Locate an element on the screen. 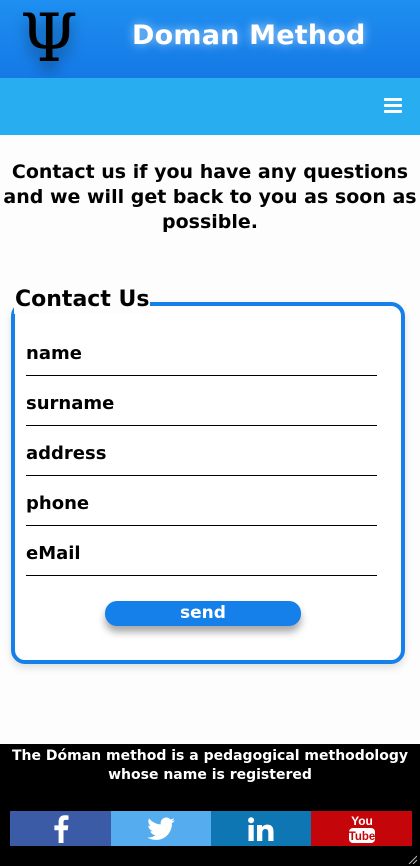 The width and height of the screenshot is (420, 866). facebook-link is located at coordinates (60, 828).